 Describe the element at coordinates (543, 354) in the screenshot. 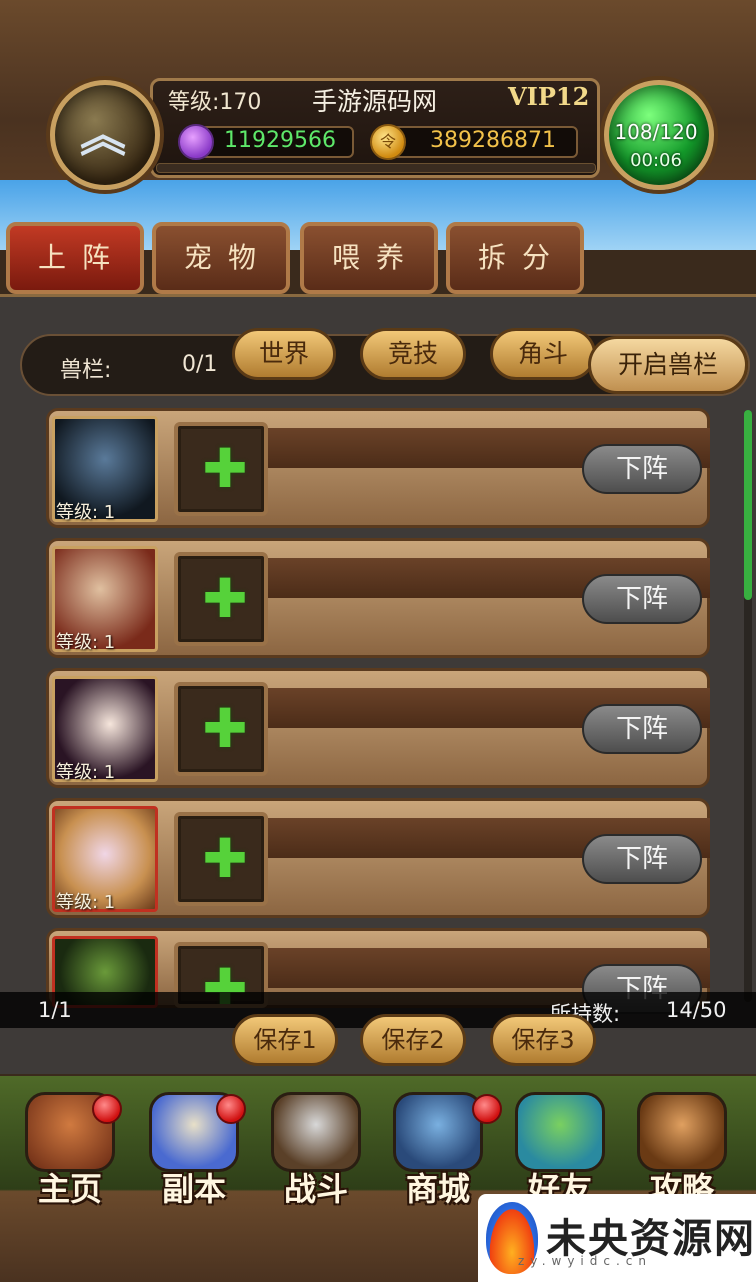

I see `gladiator-button: 角斗` at that location.